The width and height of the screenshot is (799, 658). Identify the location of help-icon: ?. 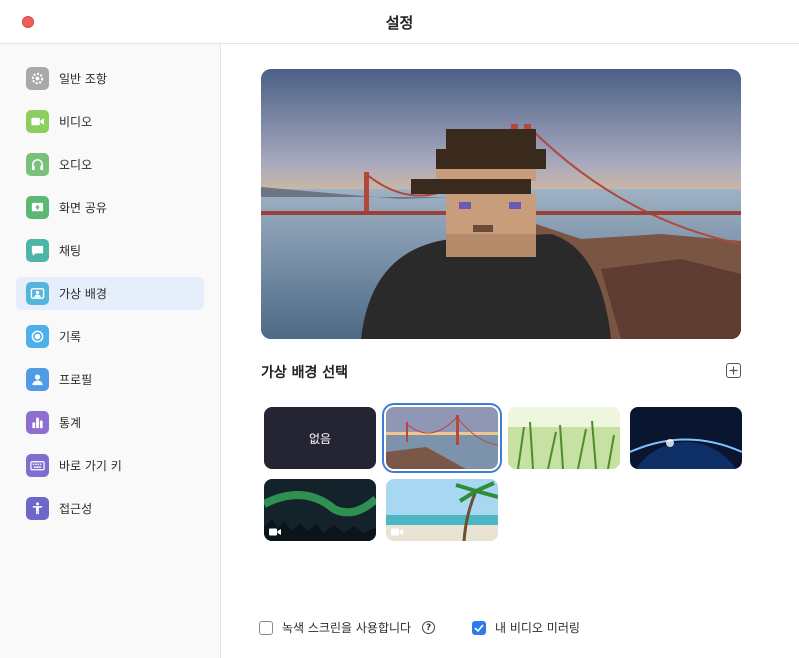
(429, 627).